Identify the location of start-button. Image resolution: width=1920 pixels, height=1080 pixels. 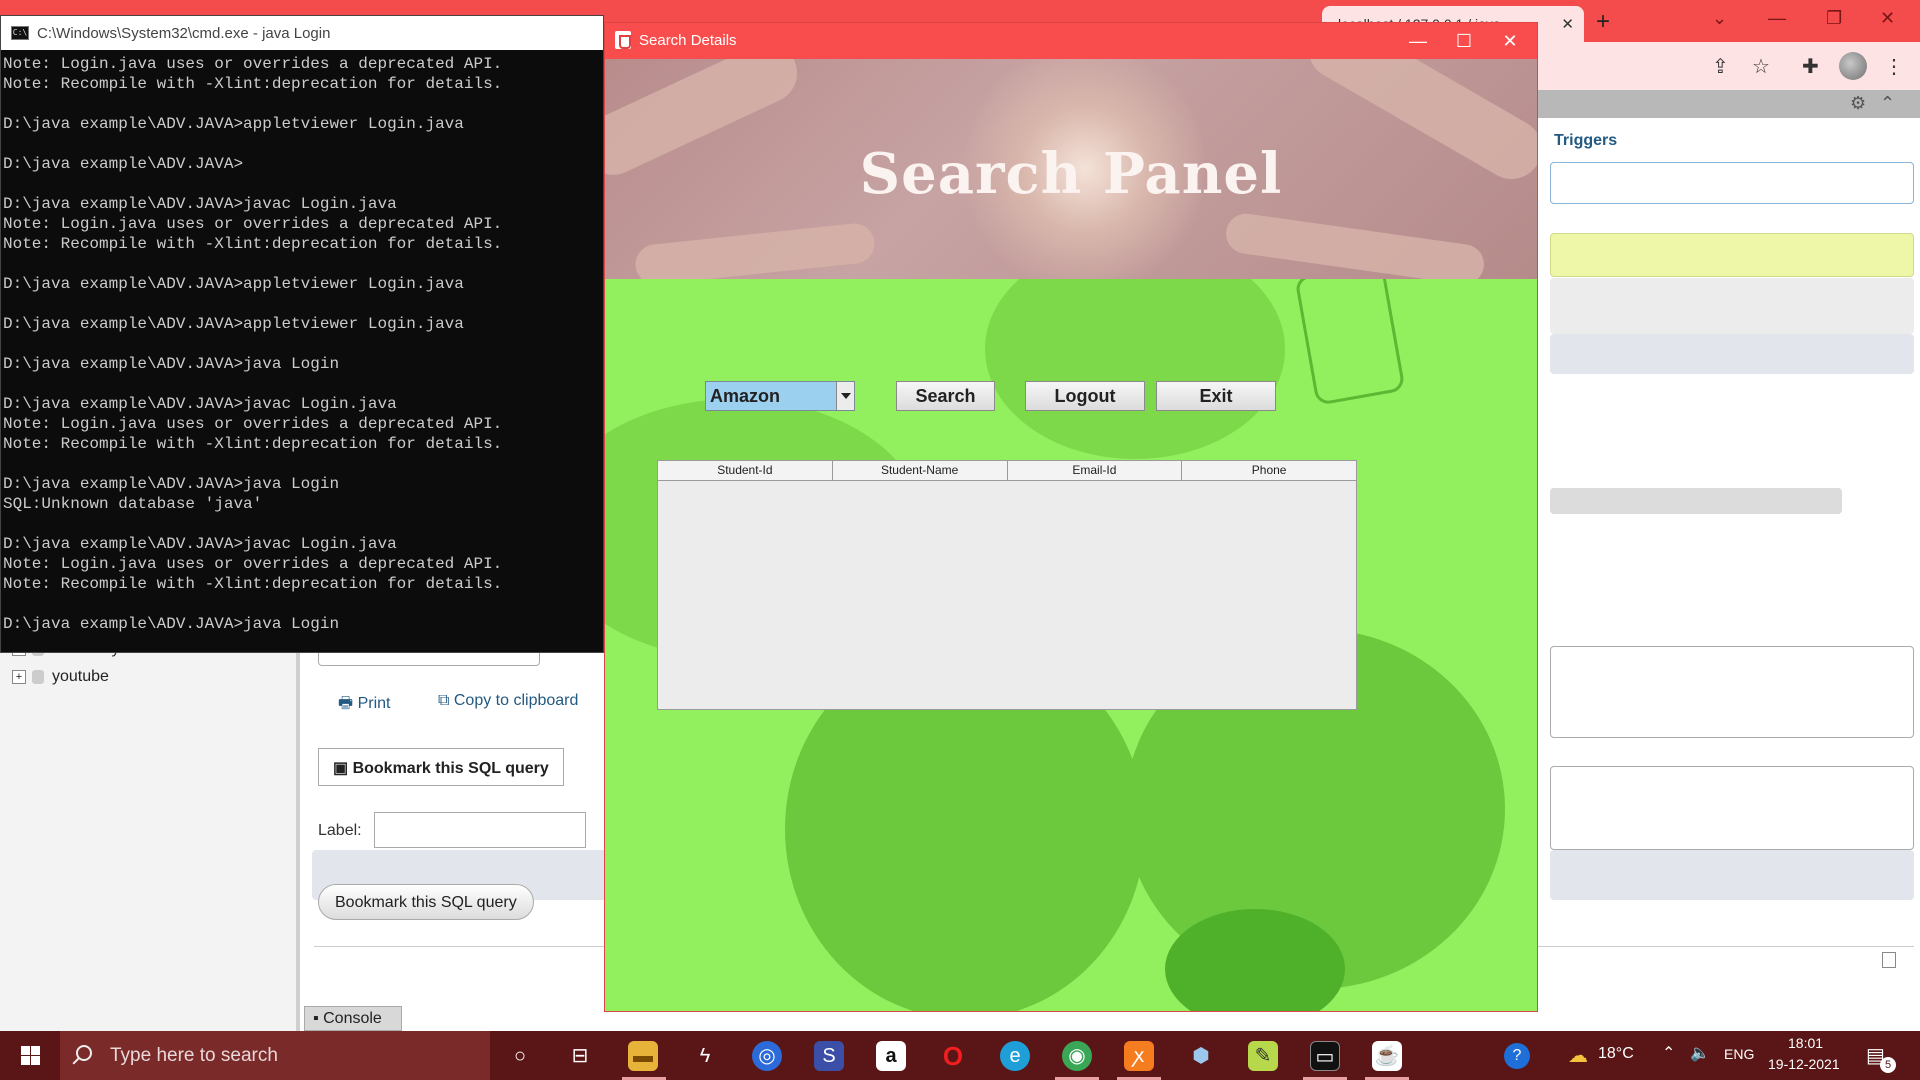
(30, 1055).